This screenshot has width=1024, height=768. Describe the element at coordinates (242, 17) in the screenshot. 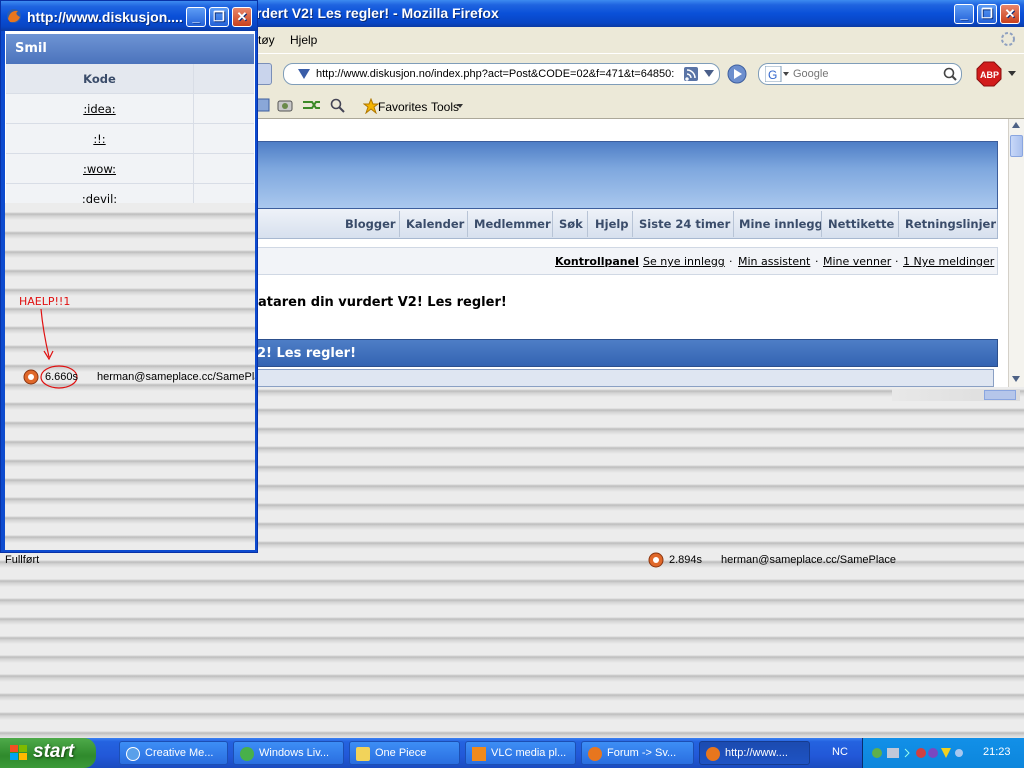

I see `popup-close-button: ✕` at that location.